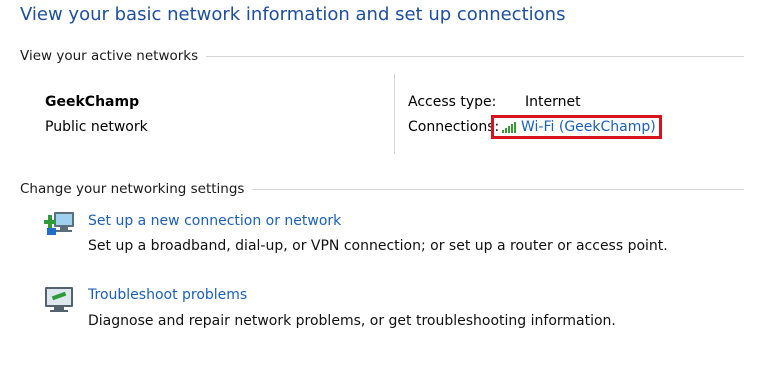  Describe the element at coordinates (96, 127) in the screenshot. I see `network-type: Public network` at that location.